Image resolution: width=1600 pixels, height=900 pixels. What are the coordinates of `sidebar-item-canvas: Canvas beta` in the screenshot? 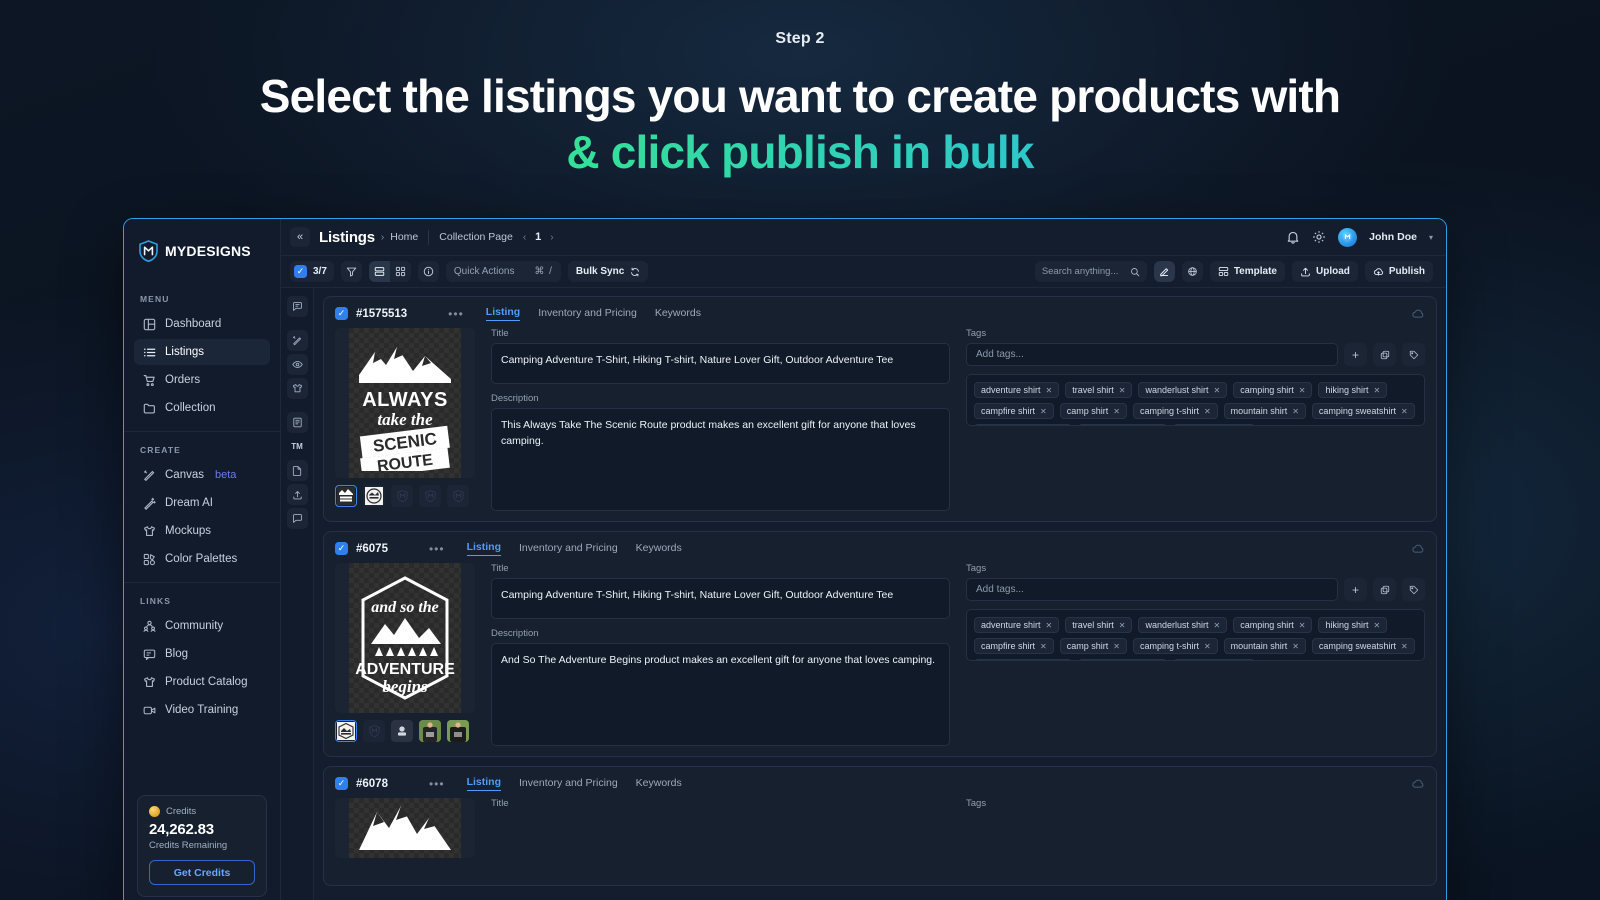 It's located at (202, 475).